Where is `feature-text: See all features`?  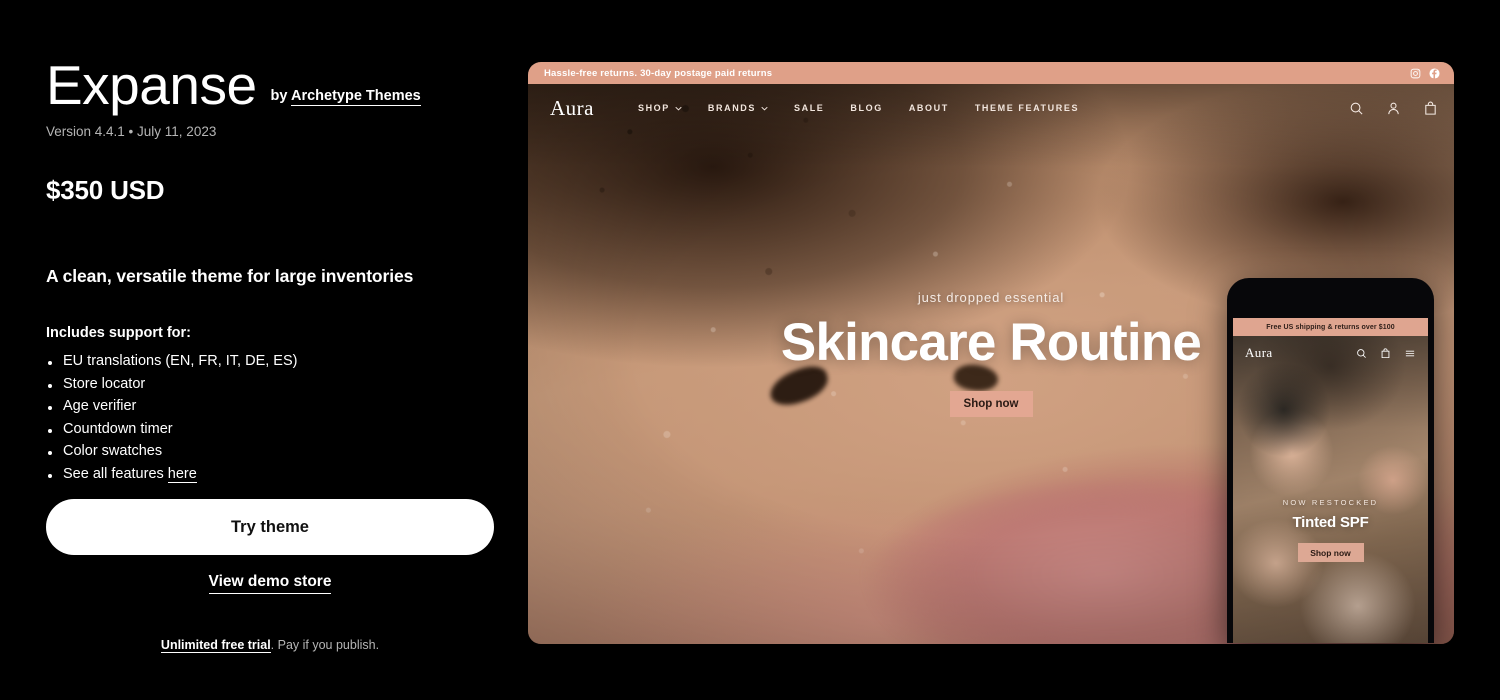
feature-text: See all features is located at coordinates (115, 473).